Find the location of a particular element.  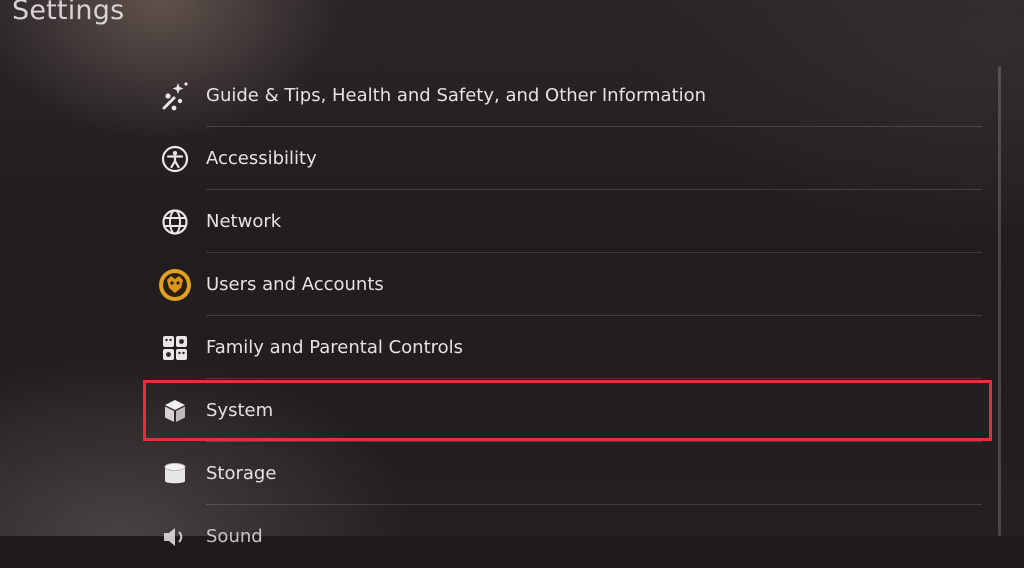

menu-item-label: Storage is located at coordinates (241, 473).